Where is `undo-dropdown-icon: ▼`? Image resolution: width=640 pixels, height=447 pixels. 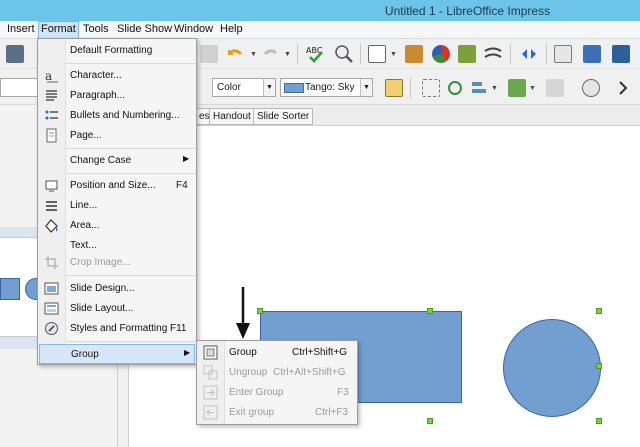
undo-dropdown-icon: ▼ is located at coordinates (253, 54).